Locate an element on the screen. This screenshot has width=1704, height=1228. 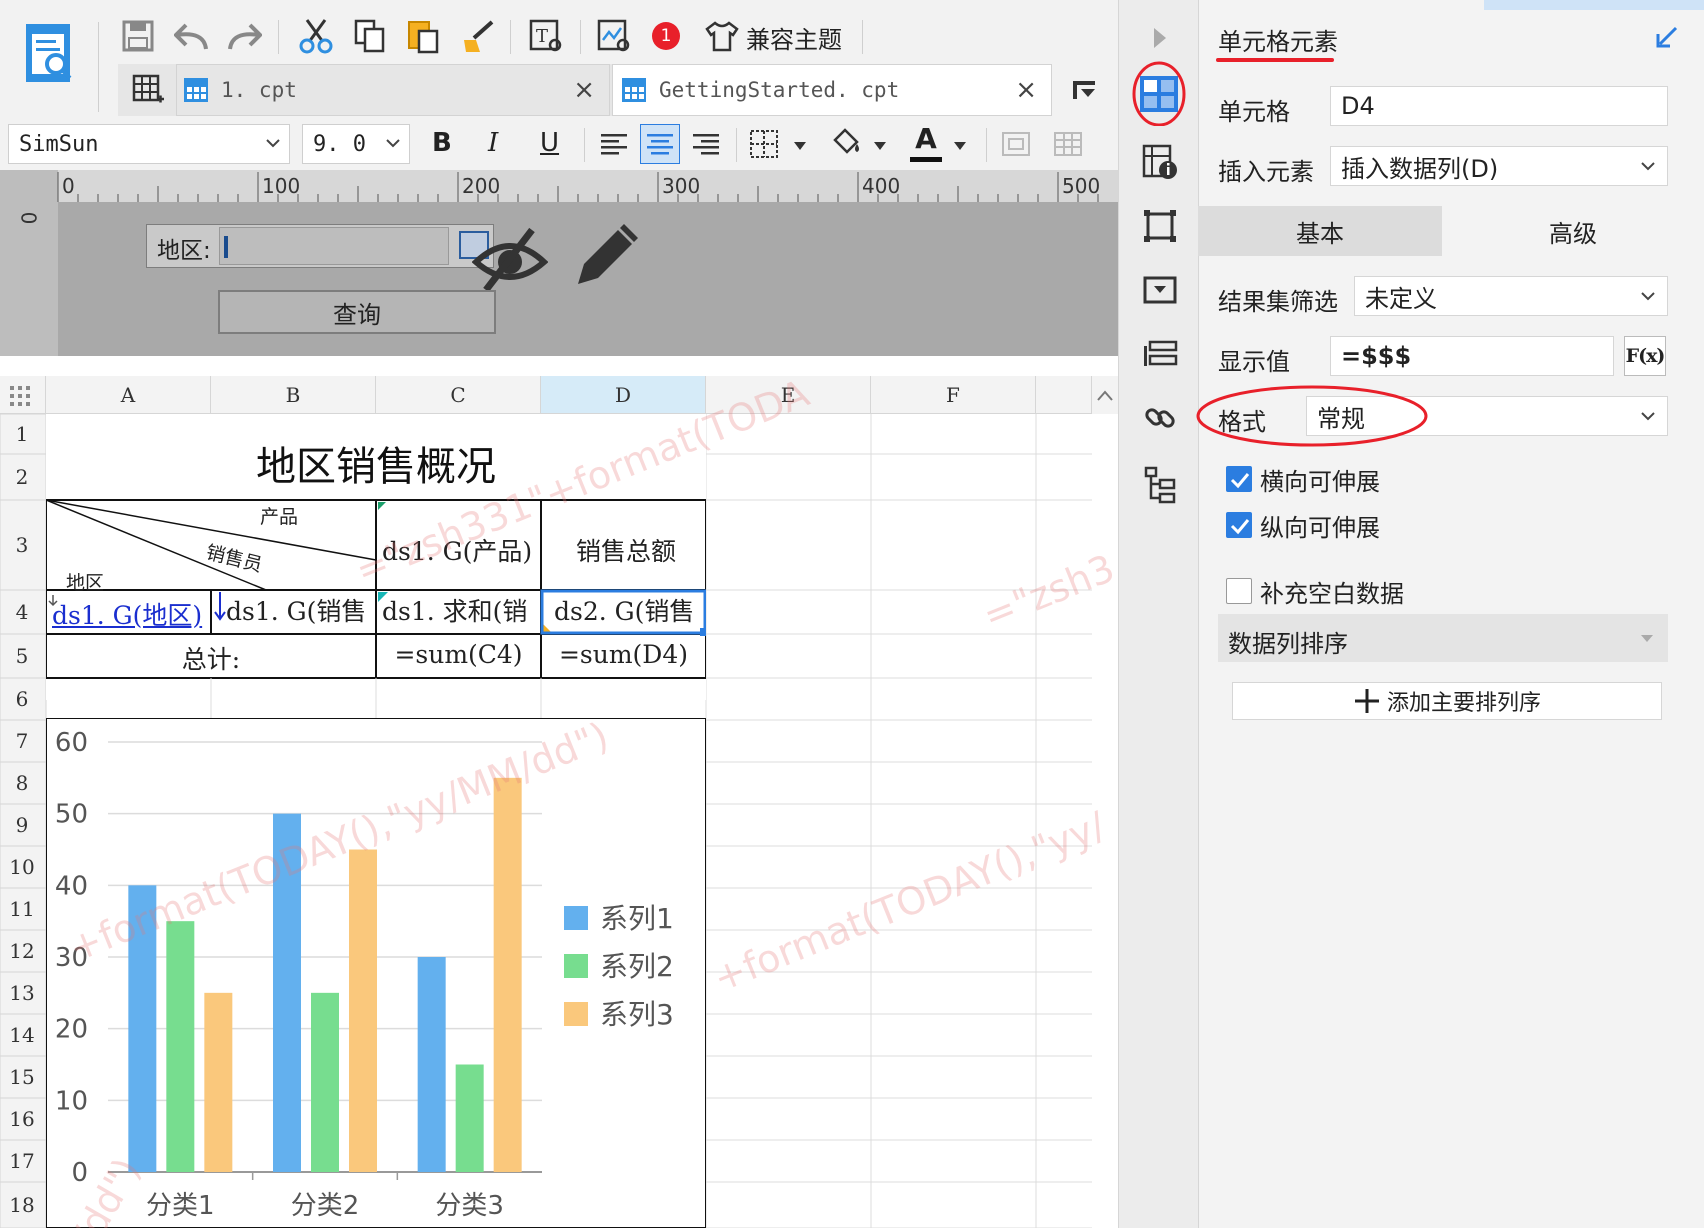
horizontal-expand-checkbox is located at coordinates (1239, 479).